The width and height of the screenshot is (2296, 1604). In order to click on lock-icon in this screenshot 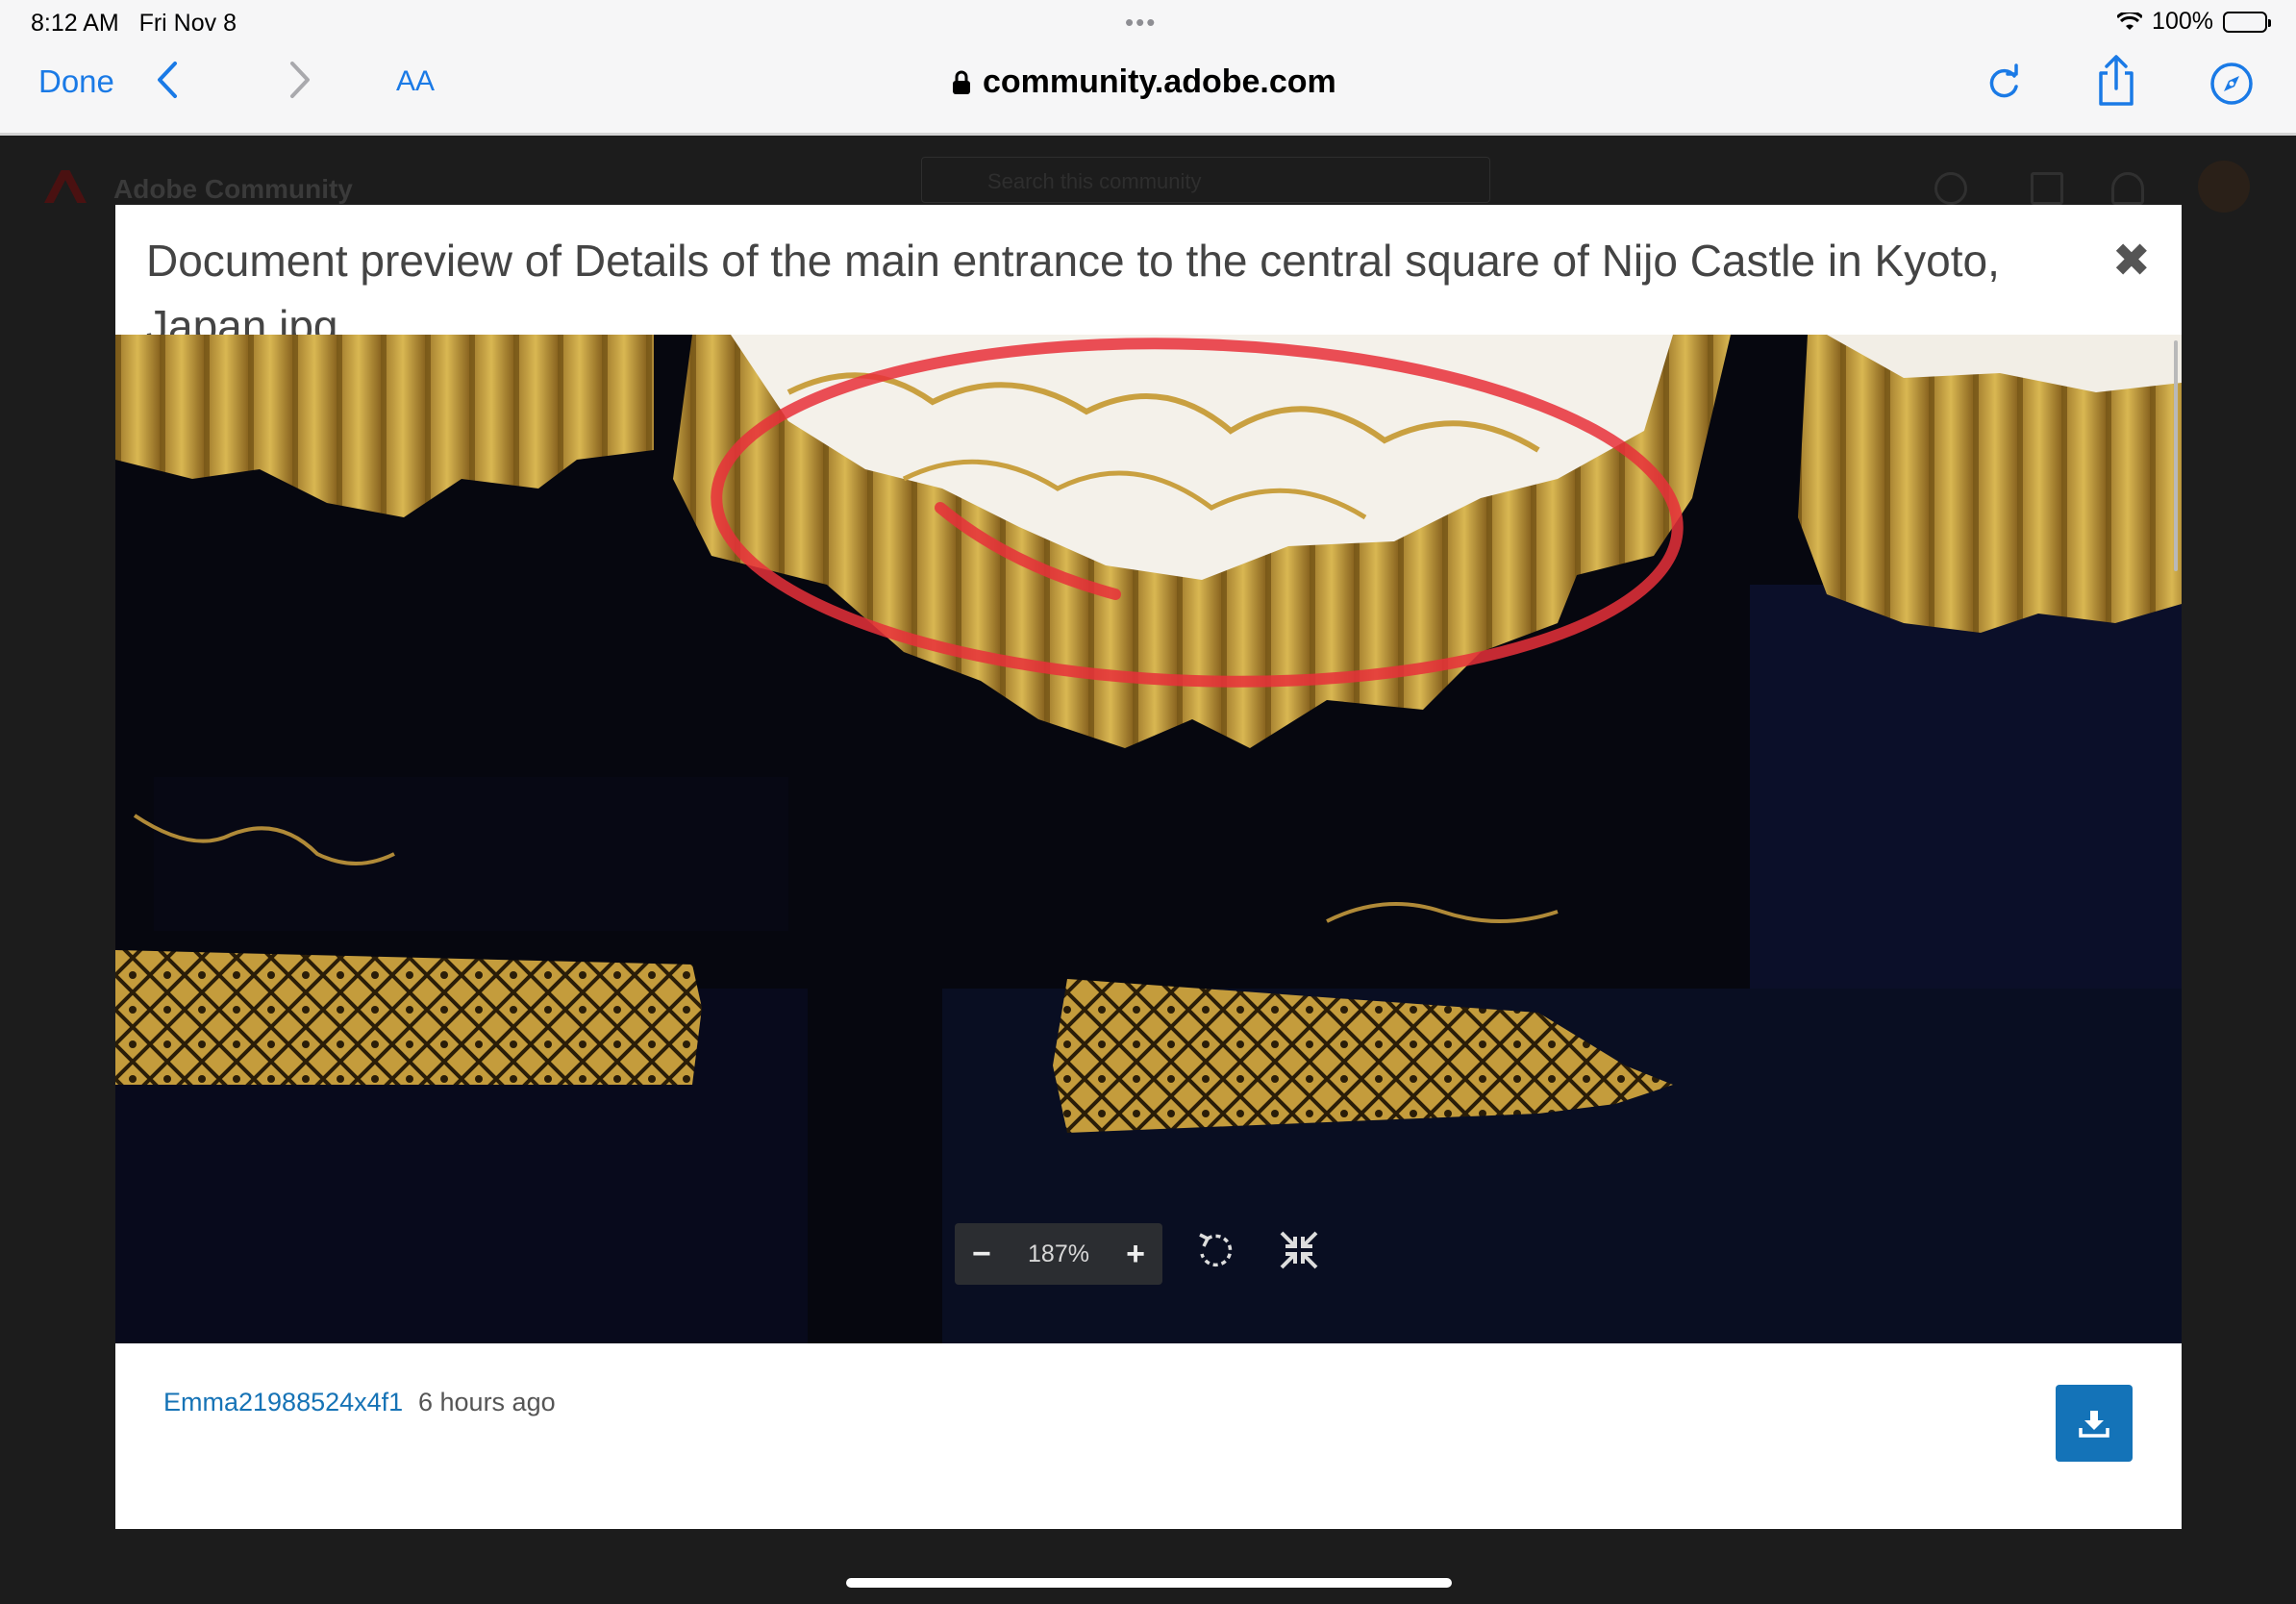, I will do `click(961, 82)`.